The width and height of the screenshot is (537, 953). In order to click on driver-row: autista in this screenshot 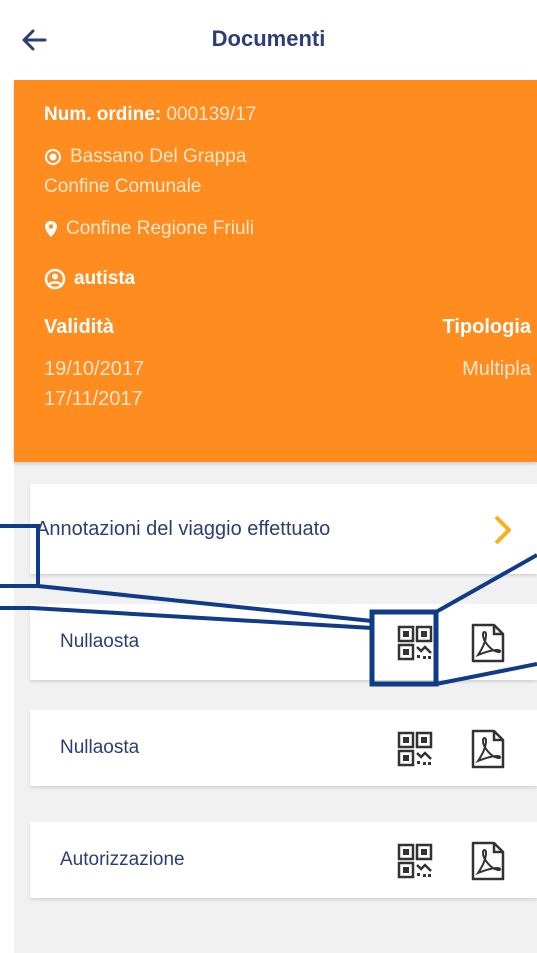, I will do `click(89, 279)`.